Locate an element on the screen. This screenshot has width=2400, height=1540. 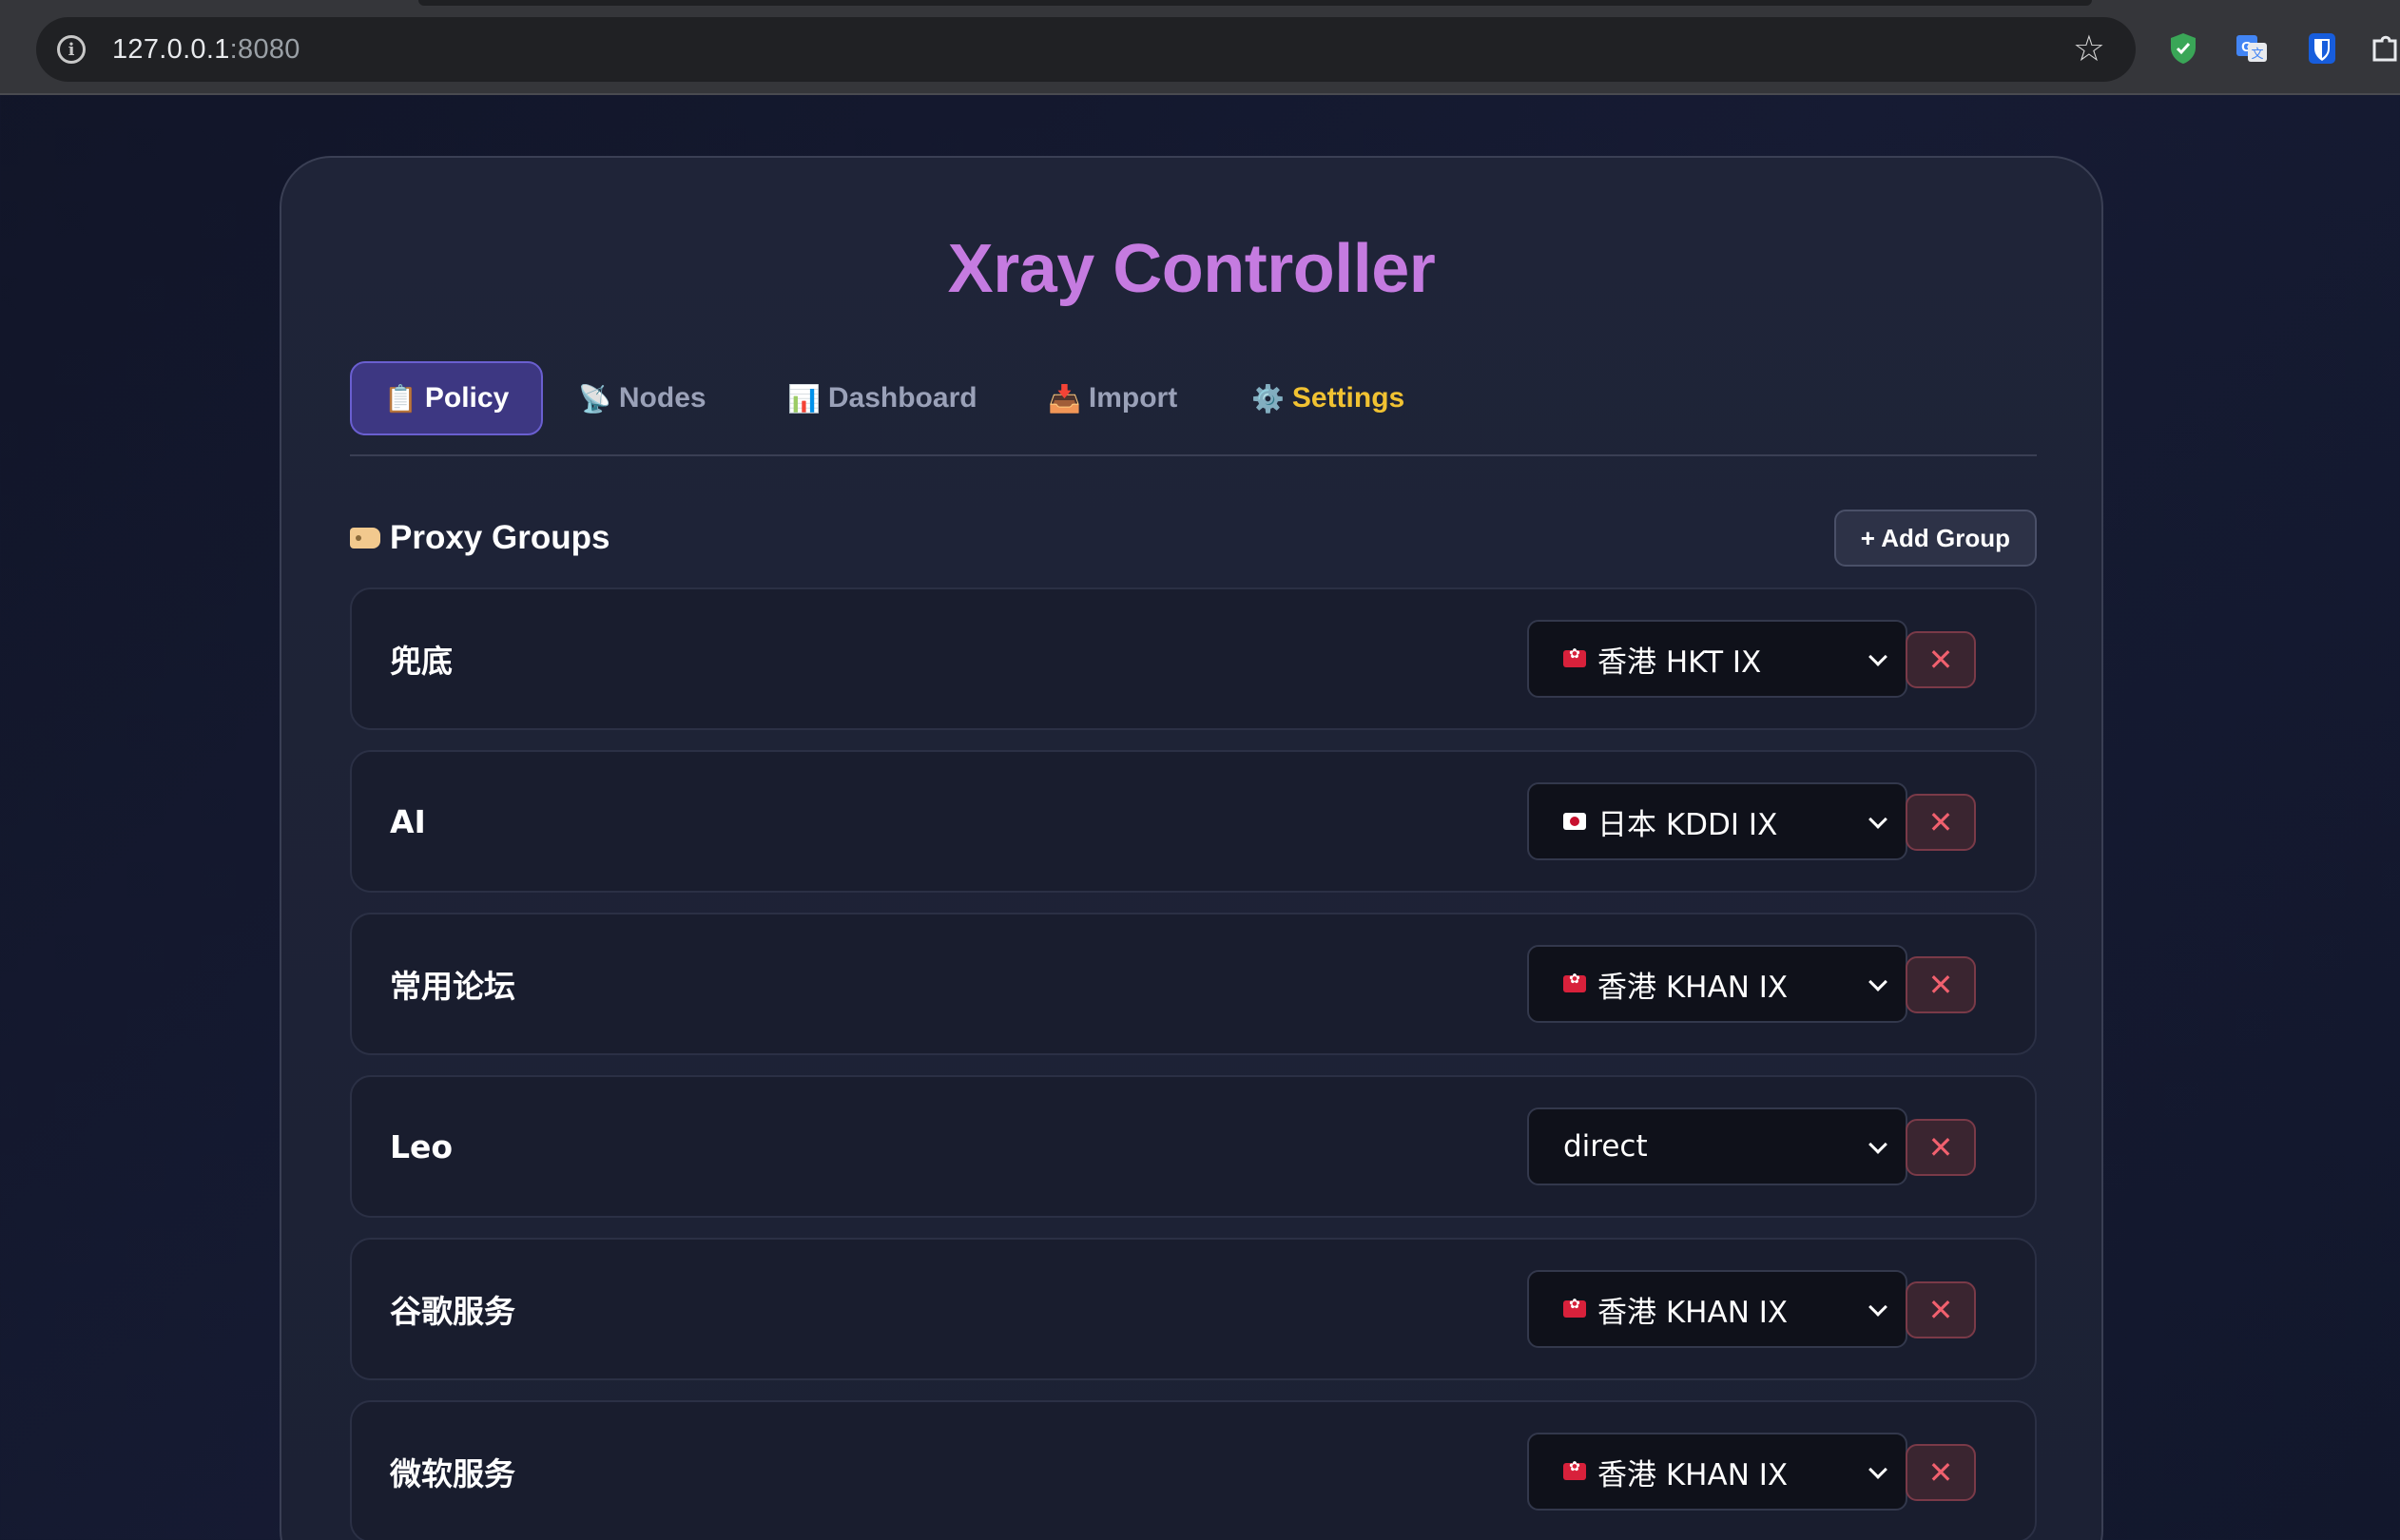
group-row: Leo direct ✕ is located at coordinates (1193, 1146).